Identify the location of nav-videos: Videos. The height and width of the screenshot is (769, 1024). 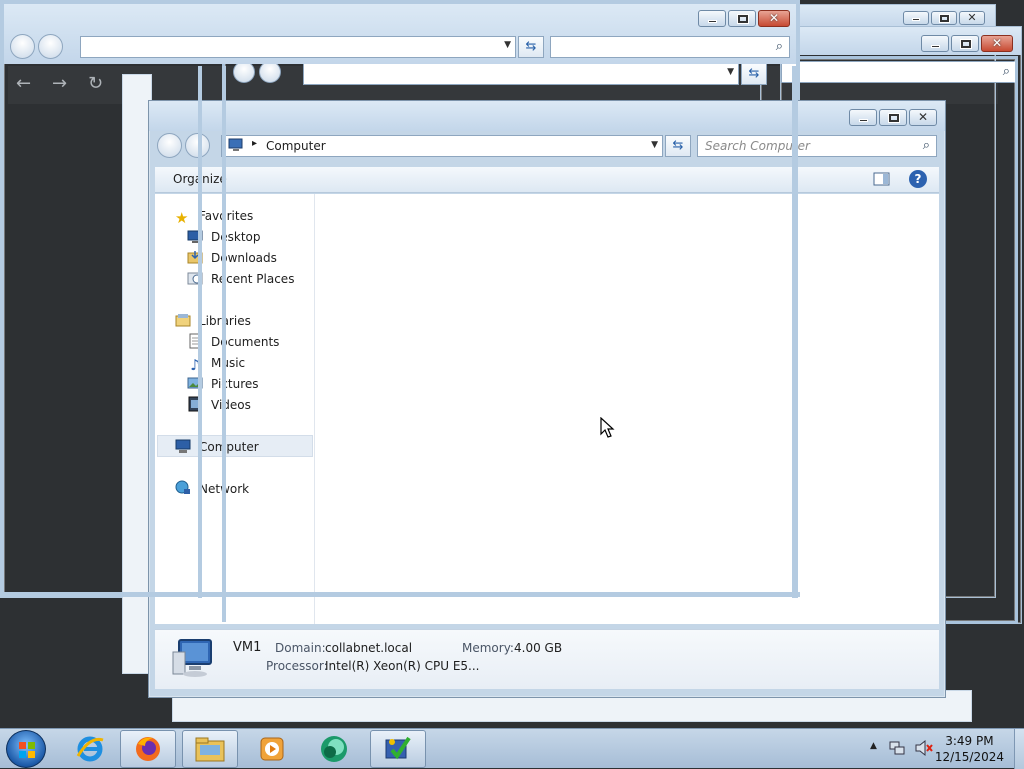
(219, 405).